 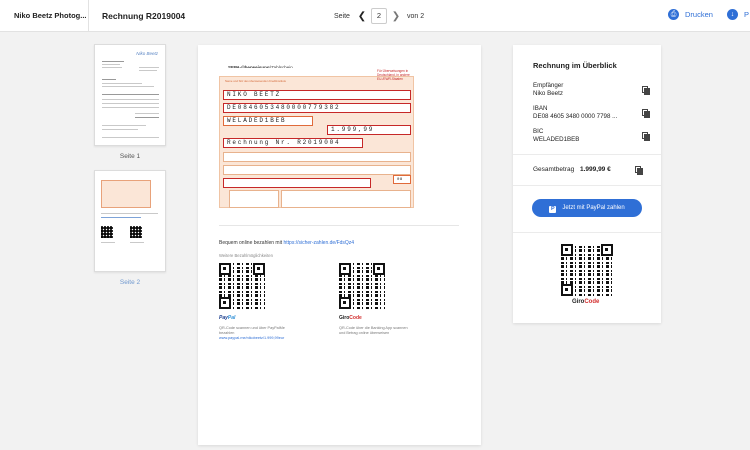 What do you see at coordinates (362, 286) in the screenshot?
I see `girocode-qr-code` at bounding box center [362, 286].